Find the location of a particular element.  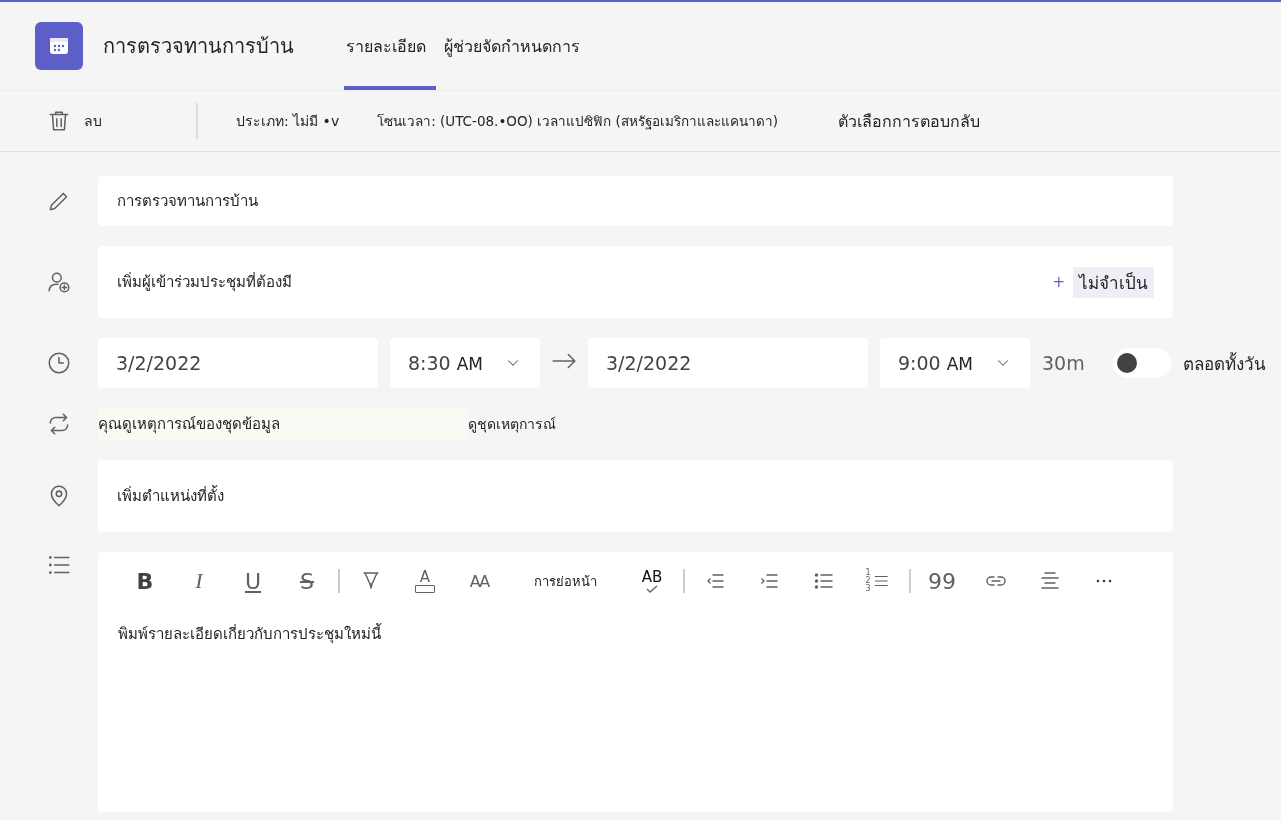

quote-button: 99 is located at coordinates (942, 581).